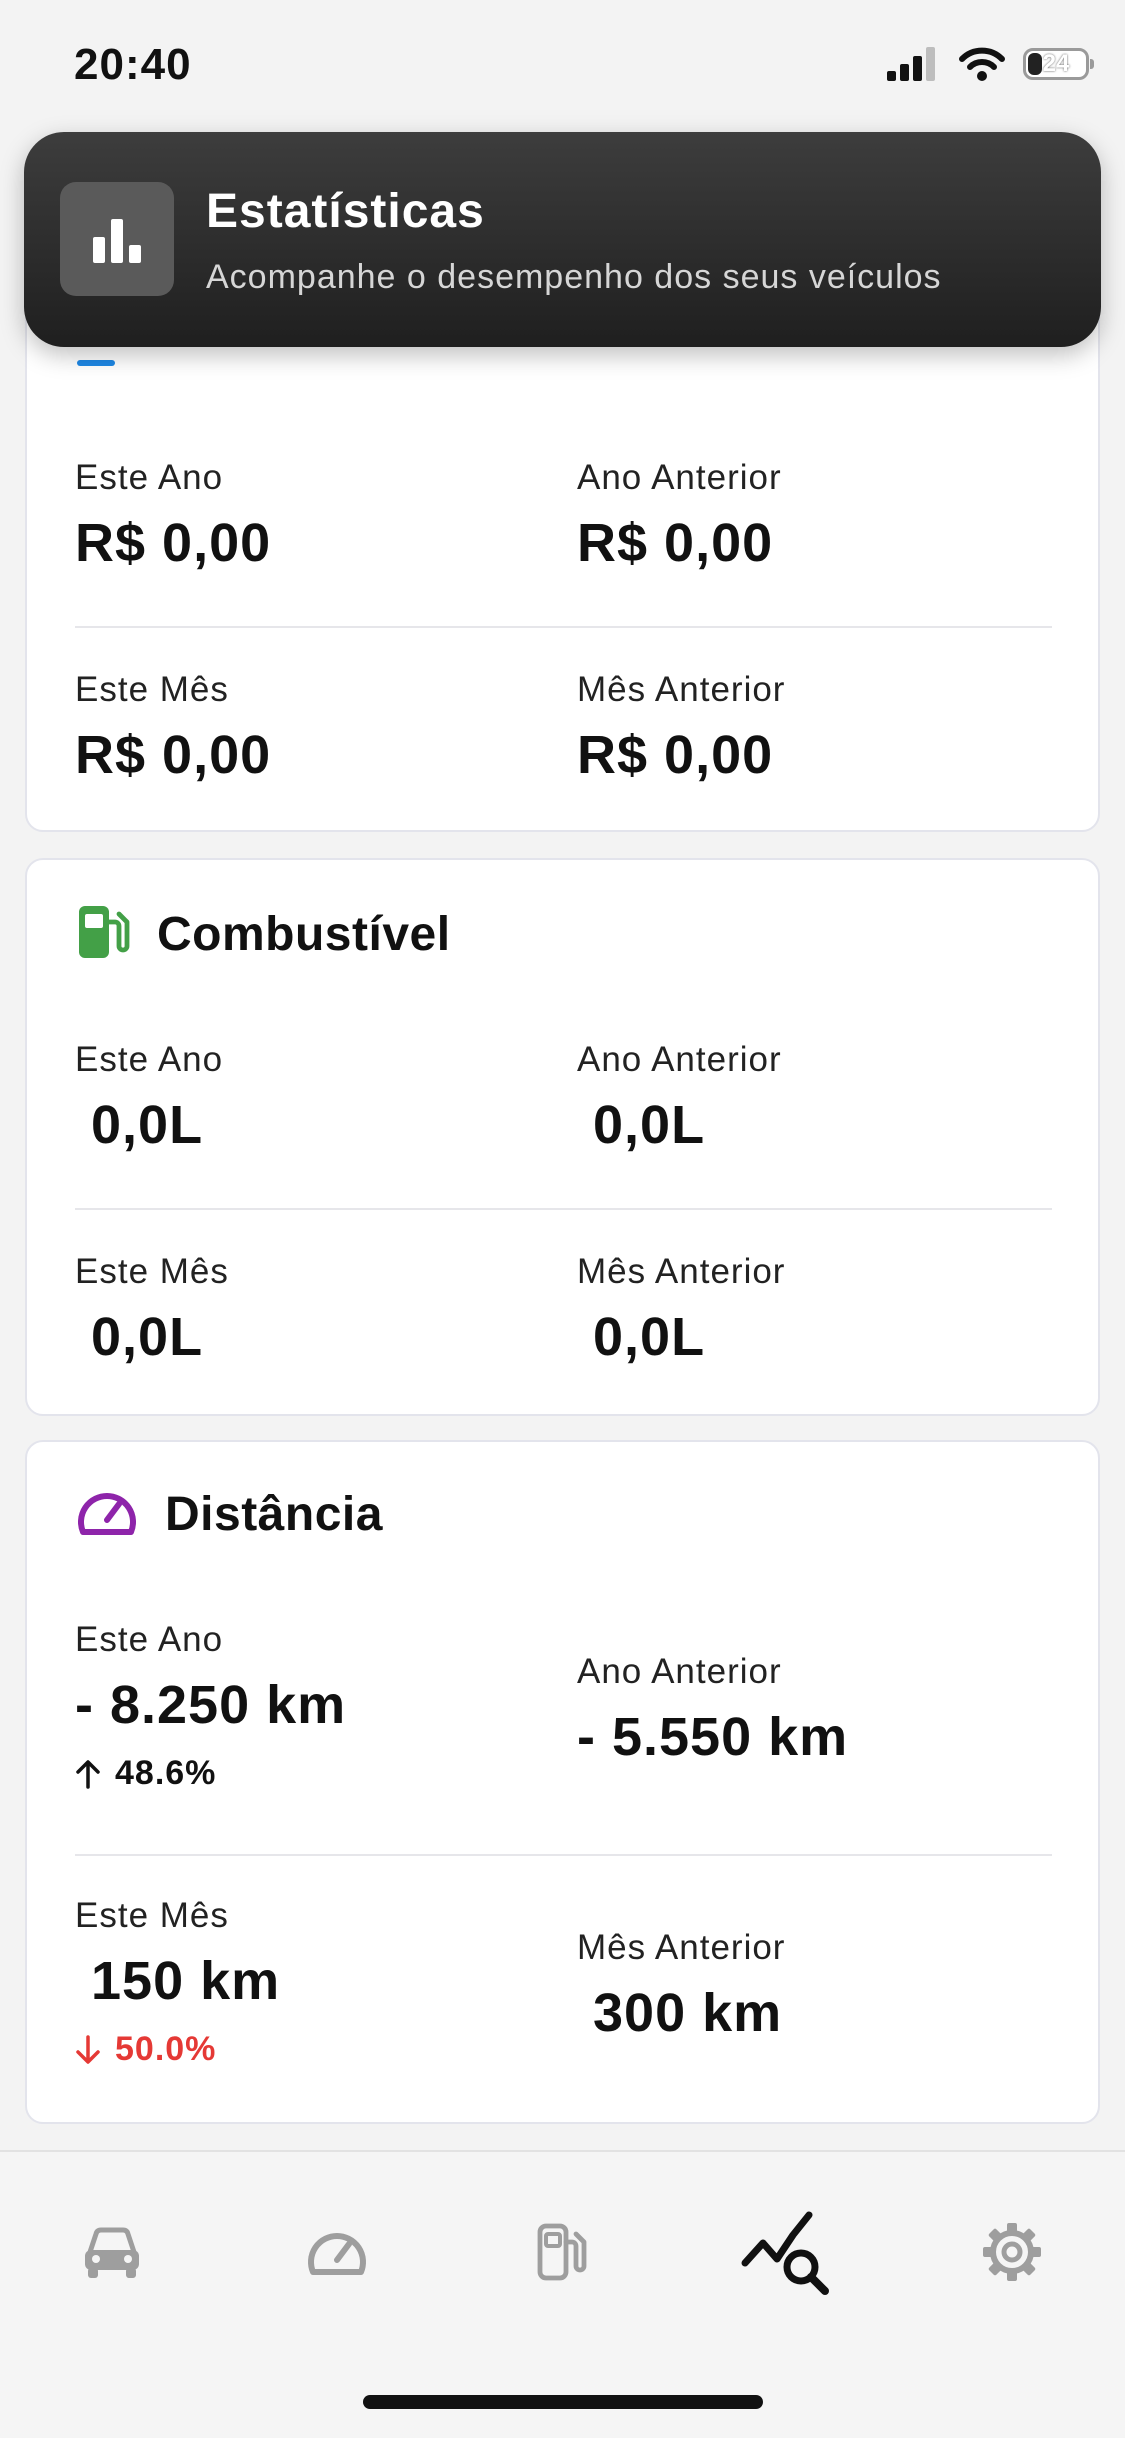  I want to click on battery-level: 24, so click(1056, 63).